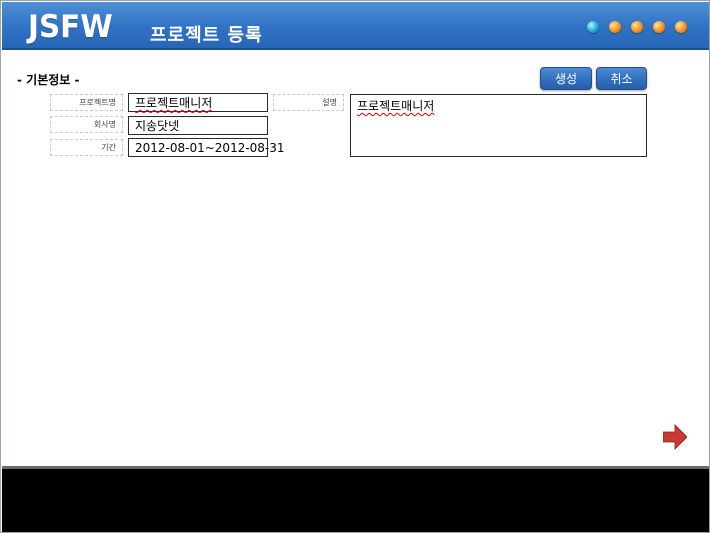 This screenshot has width=710, height=533. Describe the element at coordinates (621, 78) in the screenshot. I see `cancel-button: 취소` at that location.